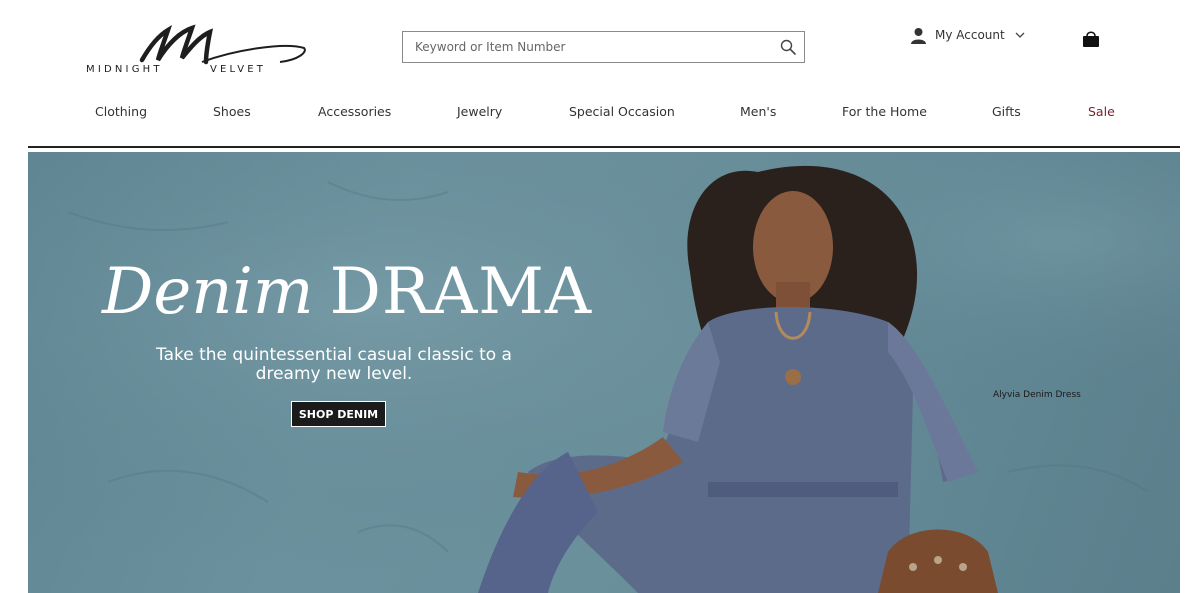 This screenshot has height=593, width=1196. Describe the element at coordinates (1006, 111) in the screenshot. I see `nav-item-gifts: Gifts` at that location.